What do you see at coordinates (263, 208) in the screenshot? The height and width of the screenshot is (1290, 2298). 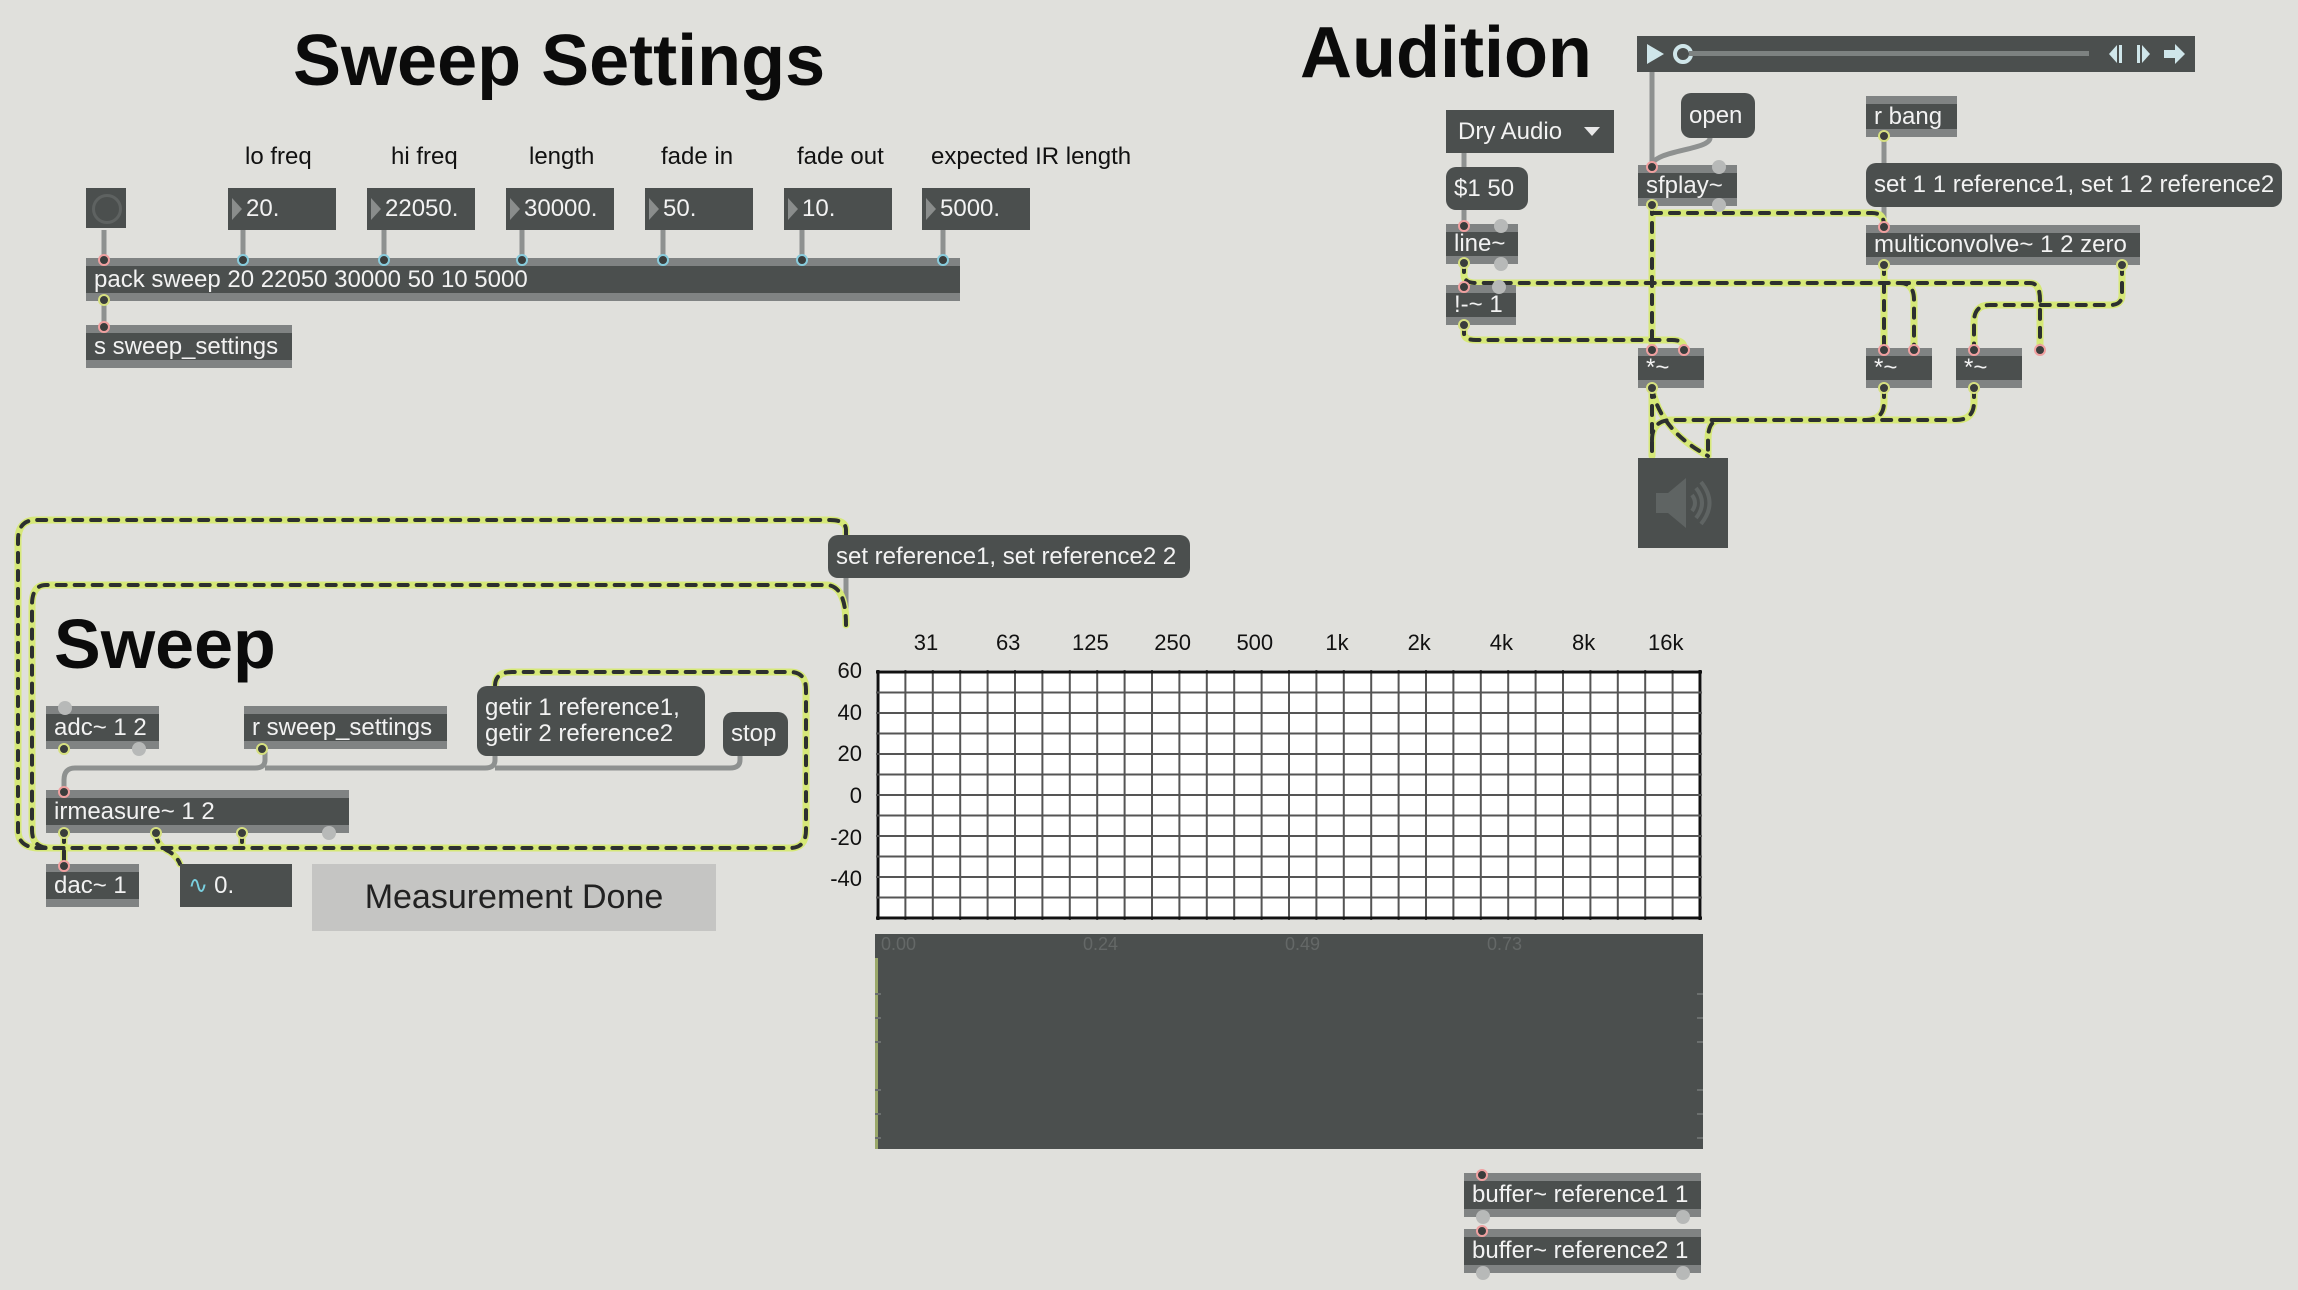 I see `lo-freq-value: 20.` at bounding box center [263, 208].